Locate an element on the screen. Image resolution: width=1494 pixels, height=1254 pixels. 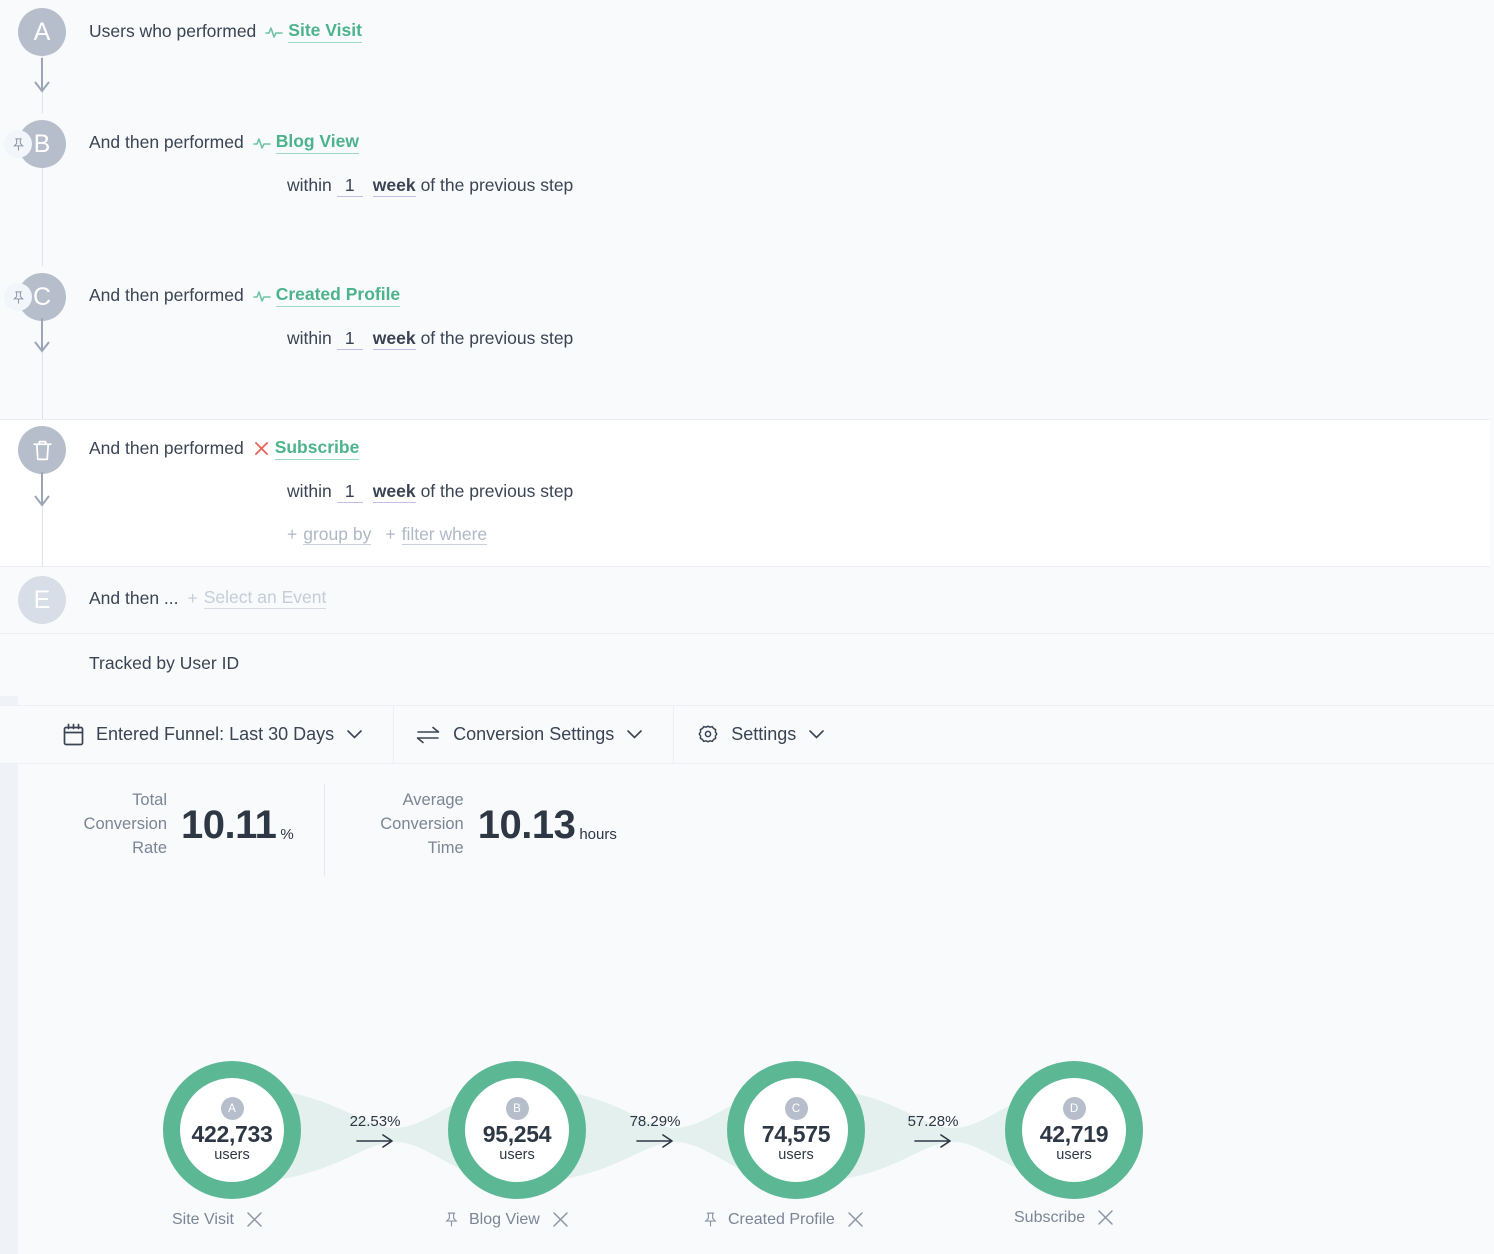
metric-average-conversion-time: Average Conversion Time 10.13 hours is located at coordinates (488, 825).